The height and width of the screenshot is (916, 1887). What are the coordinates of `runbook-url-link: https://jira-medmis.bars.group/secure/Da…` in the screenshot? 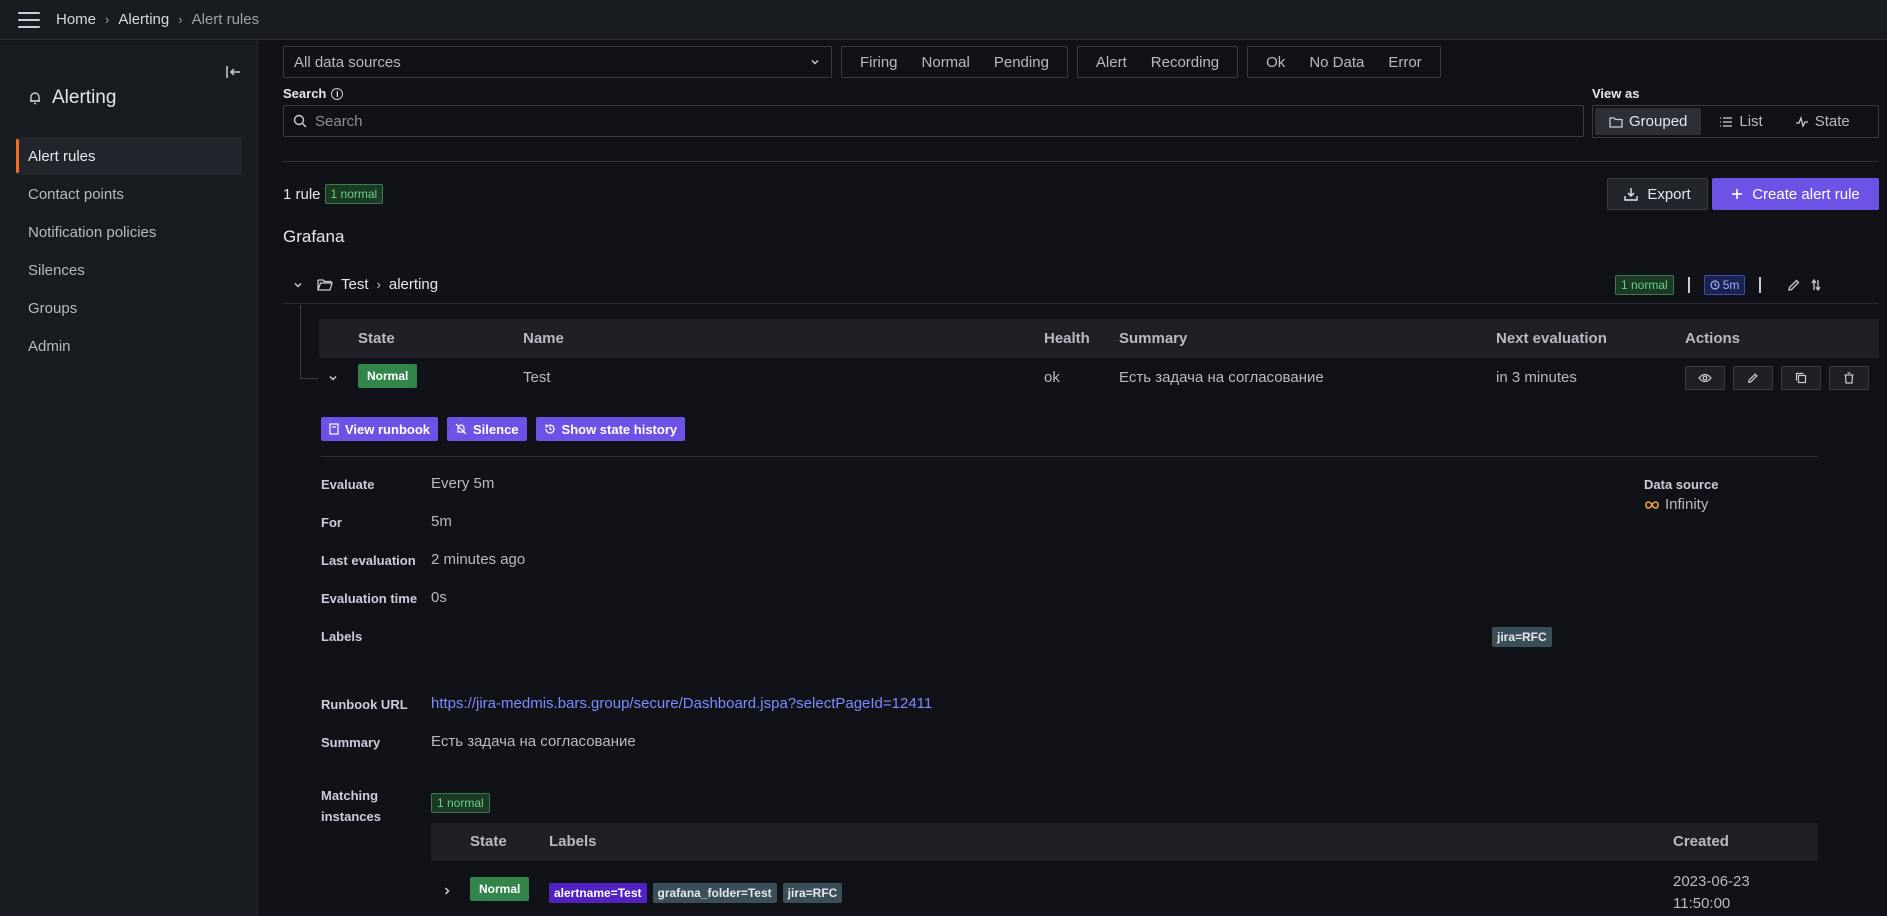 It's located at (681, 703).